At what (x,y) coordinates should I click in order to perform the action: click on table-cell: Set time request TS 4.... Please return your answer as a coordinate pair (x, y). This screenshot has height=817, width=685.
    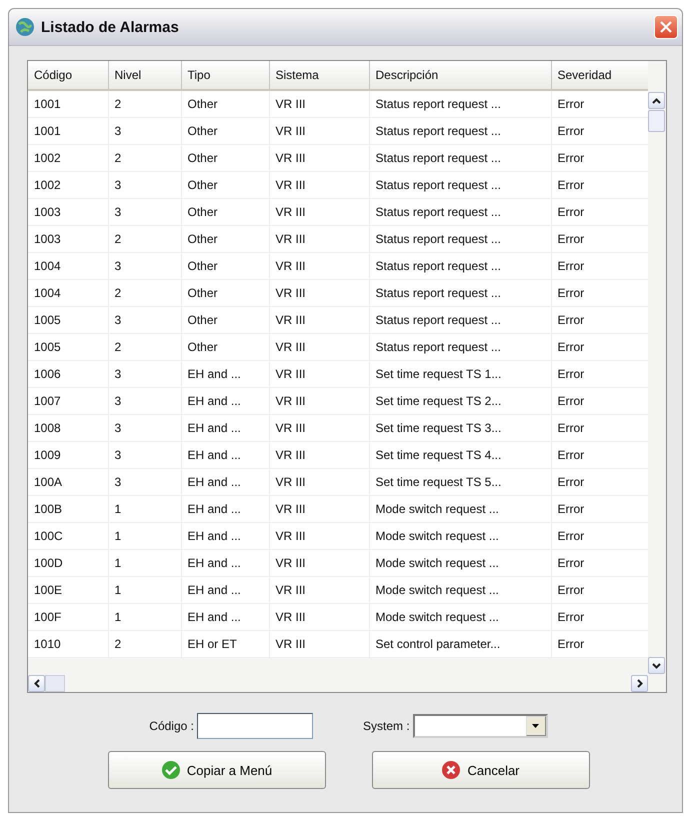
    Looking at the image, I should click on (460, 455).